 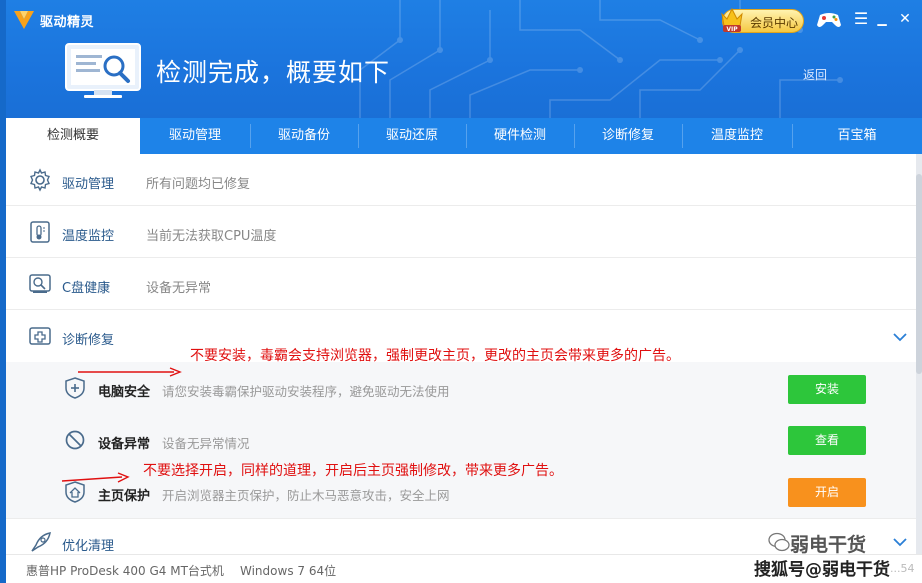 I want to click on row-title: 温度监控, so click(x=88, y=236).